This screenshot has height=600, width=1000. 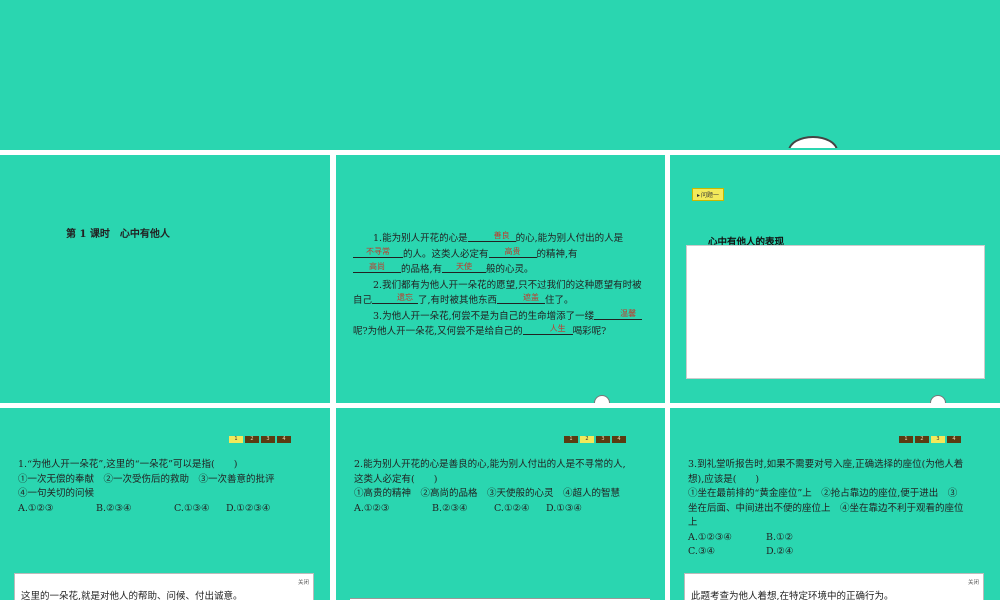 I want to click on question-stem: 1.“为他人开一朵花”,这里的“一朵花”可以是指( ), so click(x=128, y=464).